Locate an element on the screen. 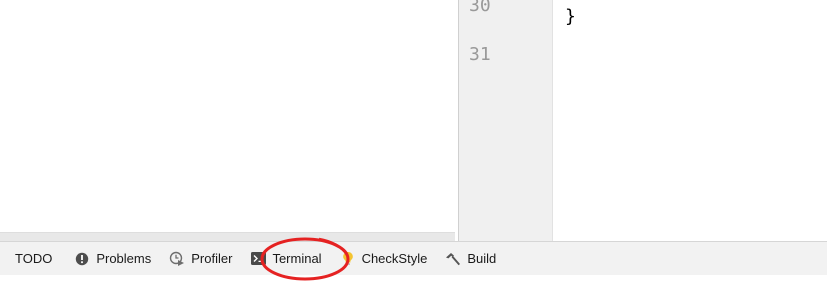 This screenshot has width=827, height=287. line-number: 31 is located at coordinates (480, 54).